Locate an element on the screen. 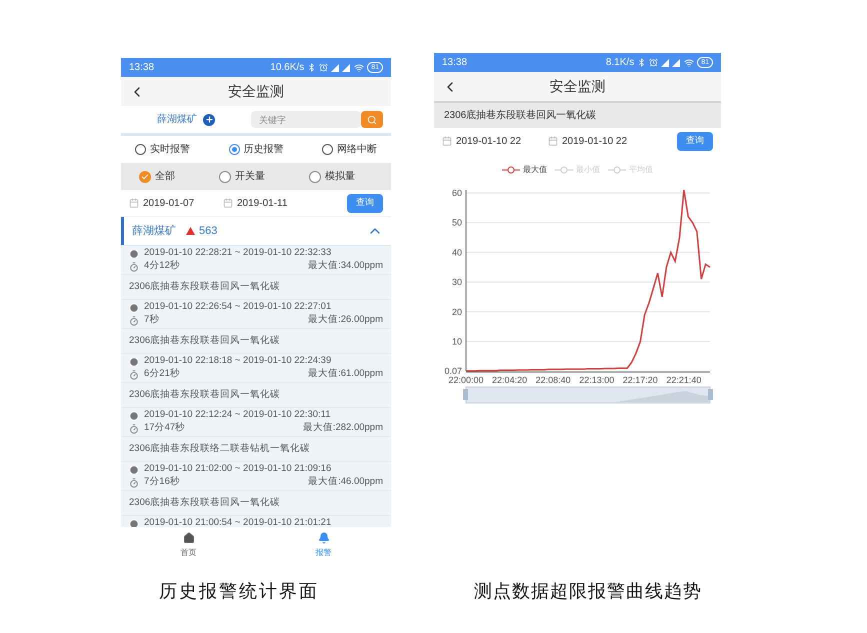 This screenshot has height=633, width=867. alarm-duration: 6分21秒 is located at coordinates (162, 374).